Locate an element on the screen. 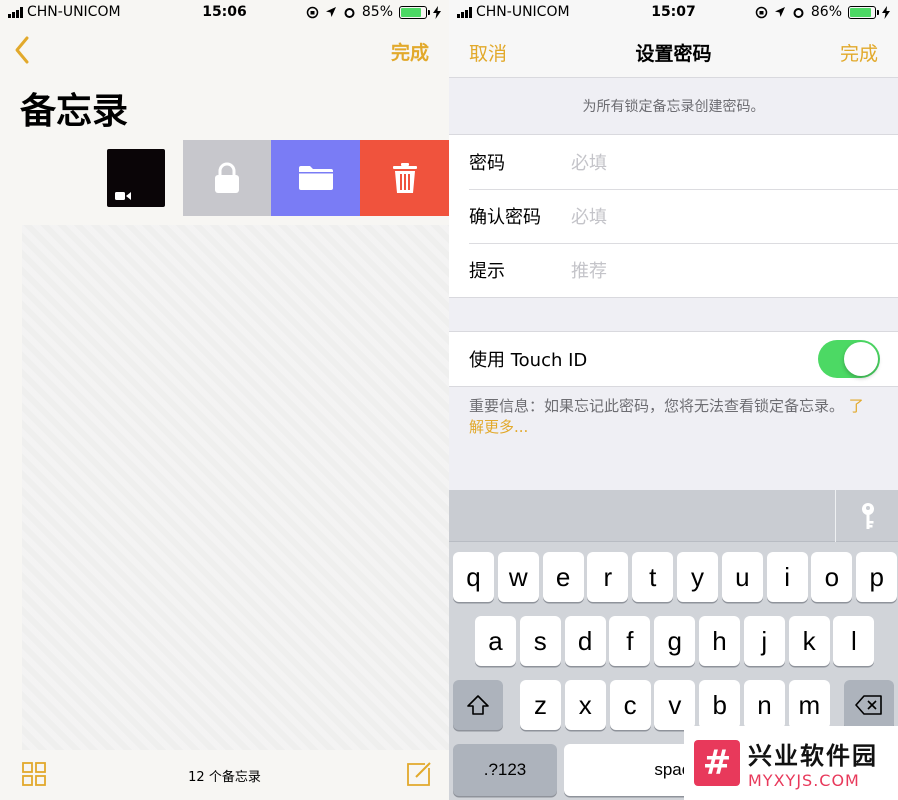 This screenshot has width=898, height=800. field-label: 确认密码 is located at coordinates (505, 217).